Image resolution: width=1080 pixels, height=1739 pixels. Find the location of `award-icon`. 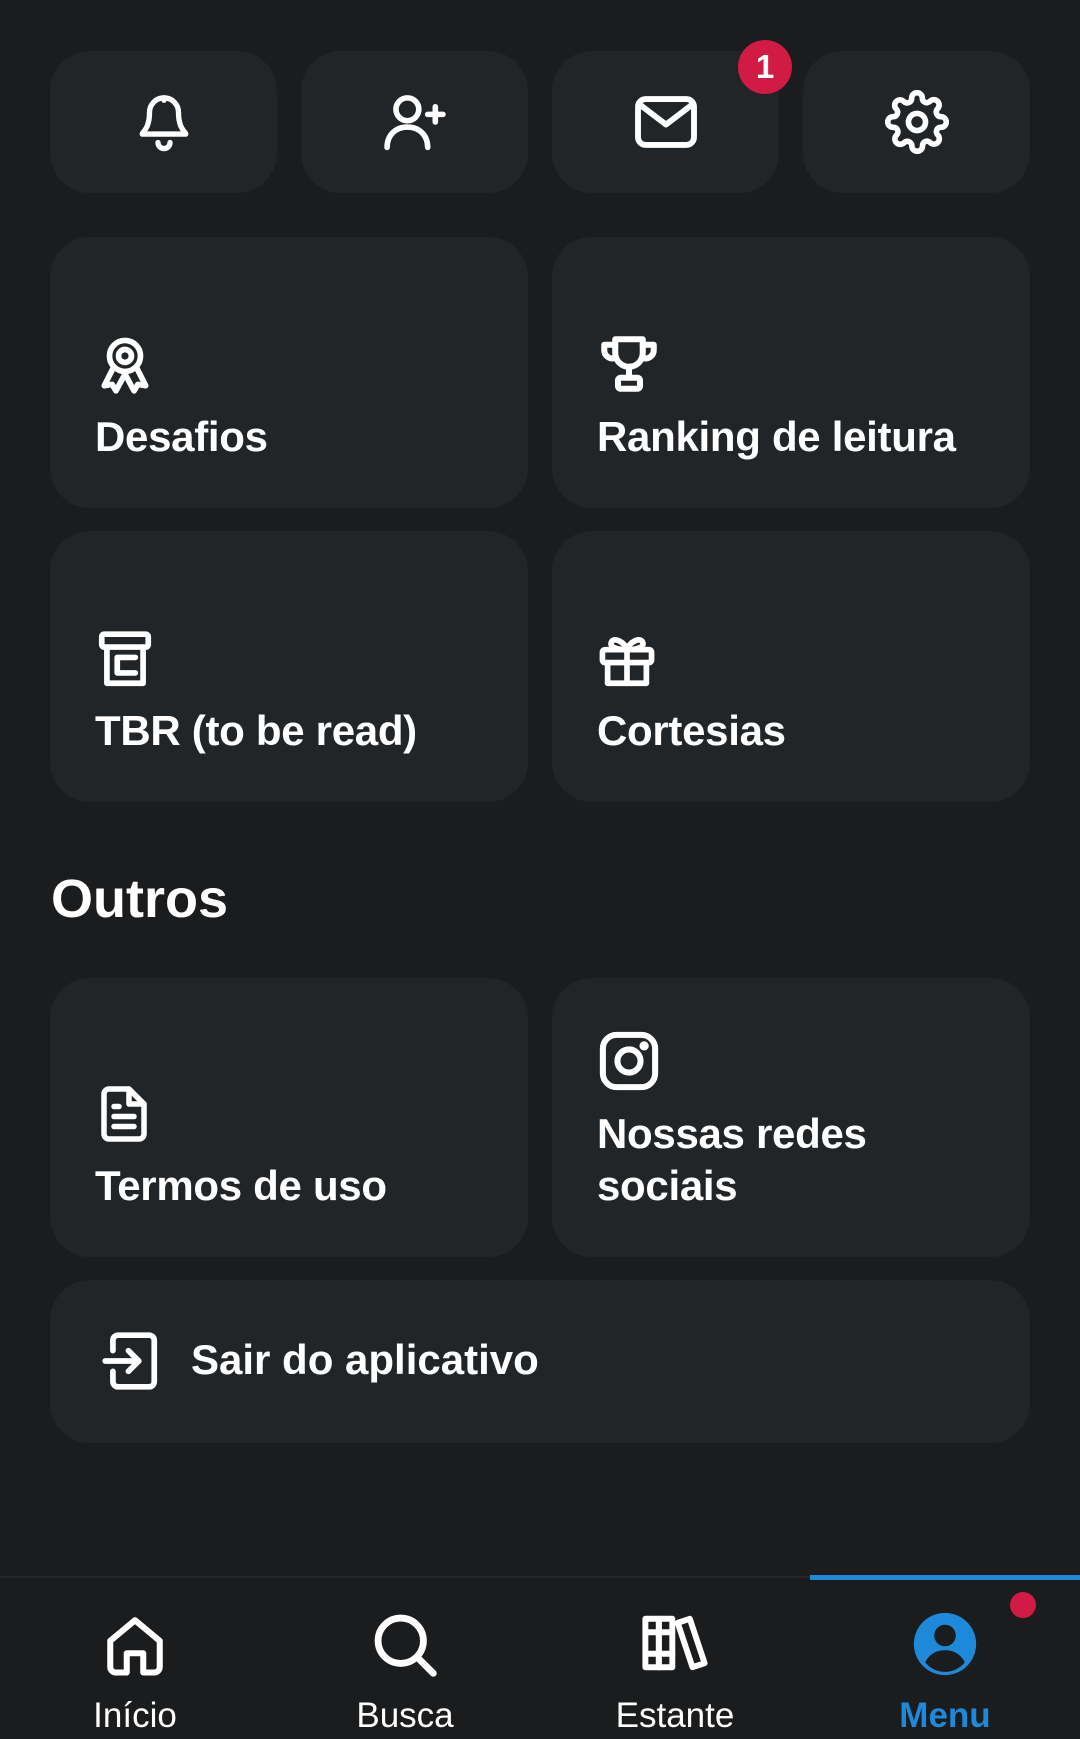

award-icon is located at coordinates (125, 365).